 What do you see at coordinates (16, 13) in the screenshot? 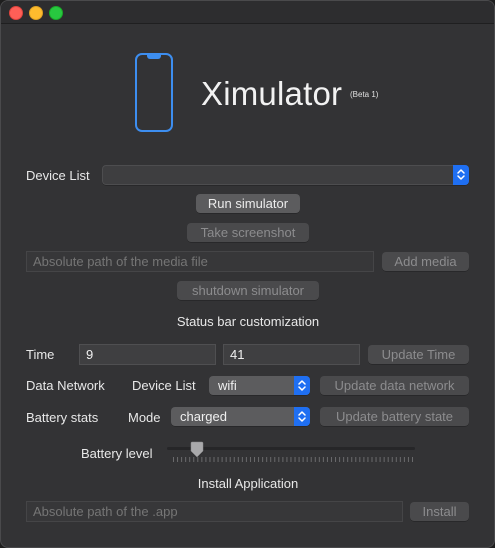
I see `close-window-button` at bounding box center [16, 13].